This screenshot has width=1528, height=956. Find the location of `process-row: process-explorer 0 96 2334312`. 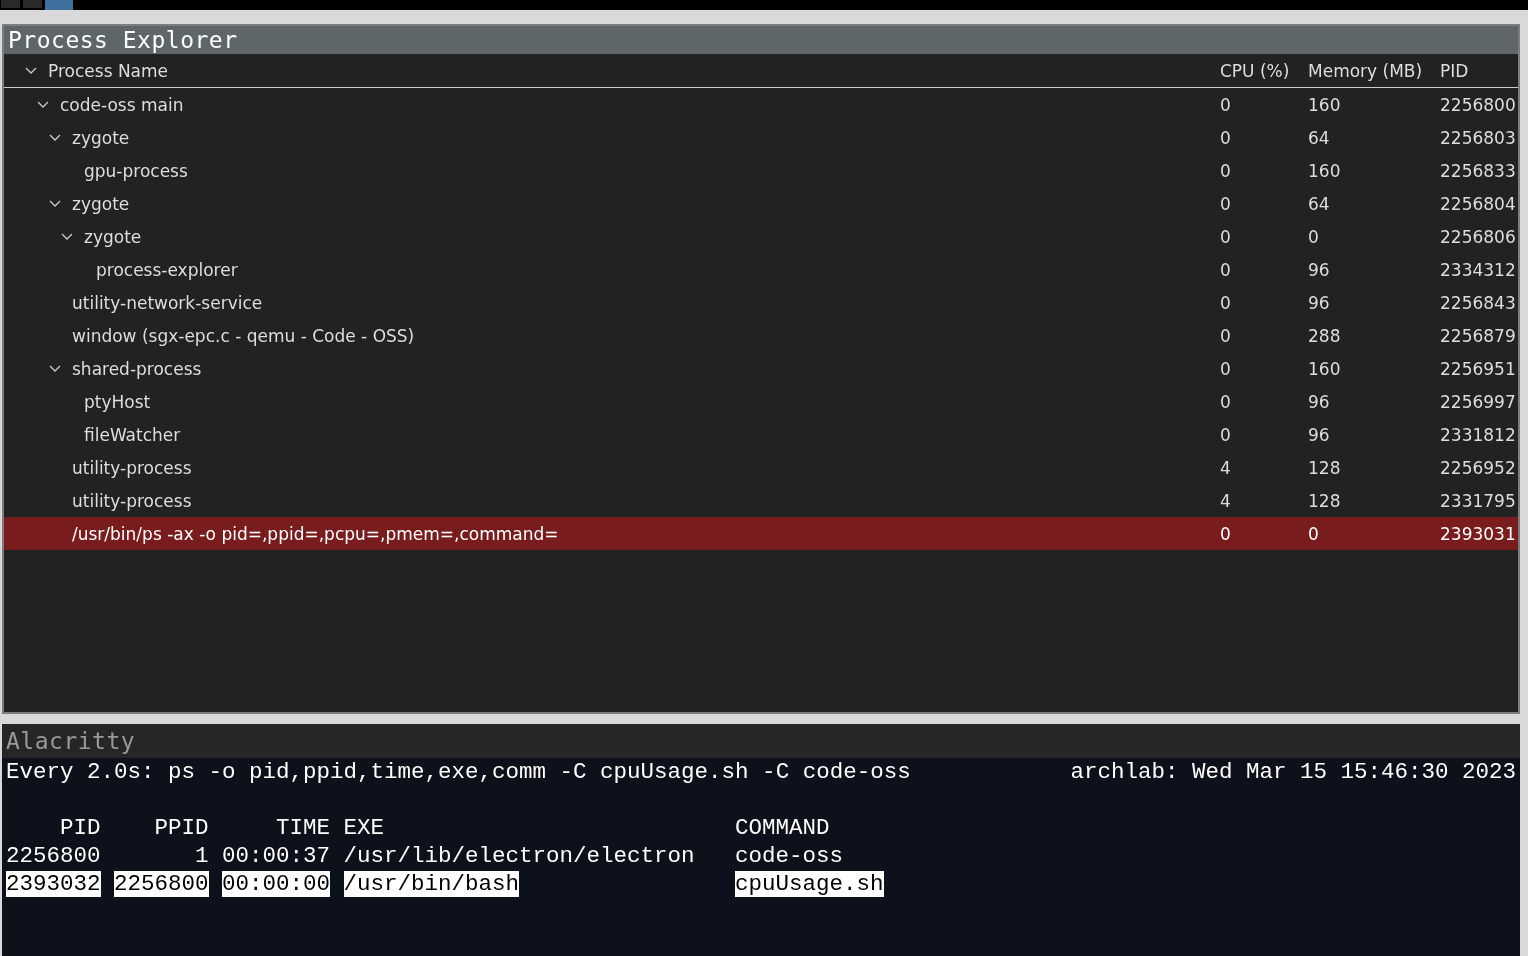

process-row: process-explorer 0 96 2334312 is located at coordinates (761, 269).